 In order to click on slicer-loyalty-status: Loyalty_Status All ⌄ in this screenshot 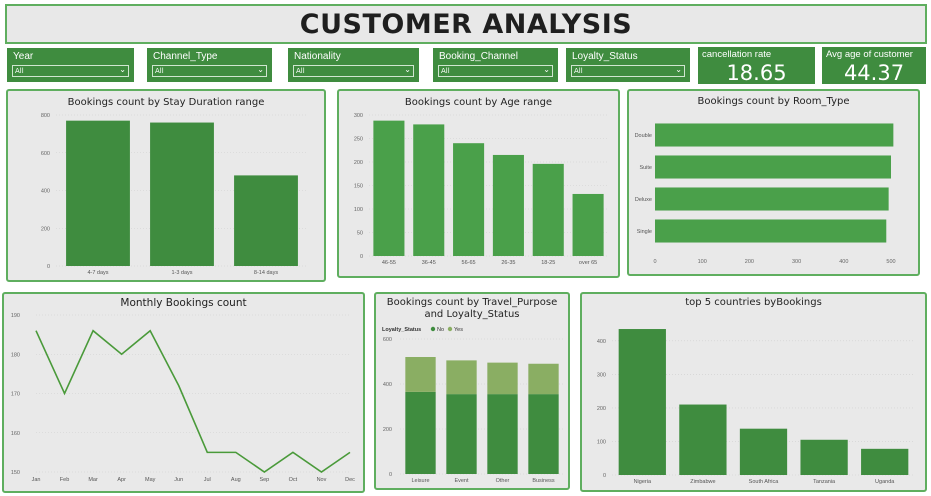, I will do `click(628, 65)`.